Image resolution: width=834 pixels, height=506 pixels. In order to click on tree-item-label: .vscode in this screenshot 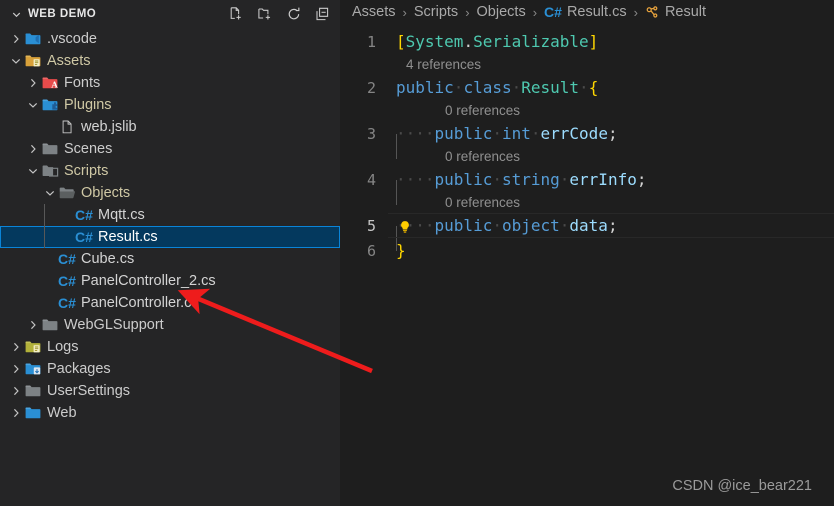, I will do `click(72, 39)`.